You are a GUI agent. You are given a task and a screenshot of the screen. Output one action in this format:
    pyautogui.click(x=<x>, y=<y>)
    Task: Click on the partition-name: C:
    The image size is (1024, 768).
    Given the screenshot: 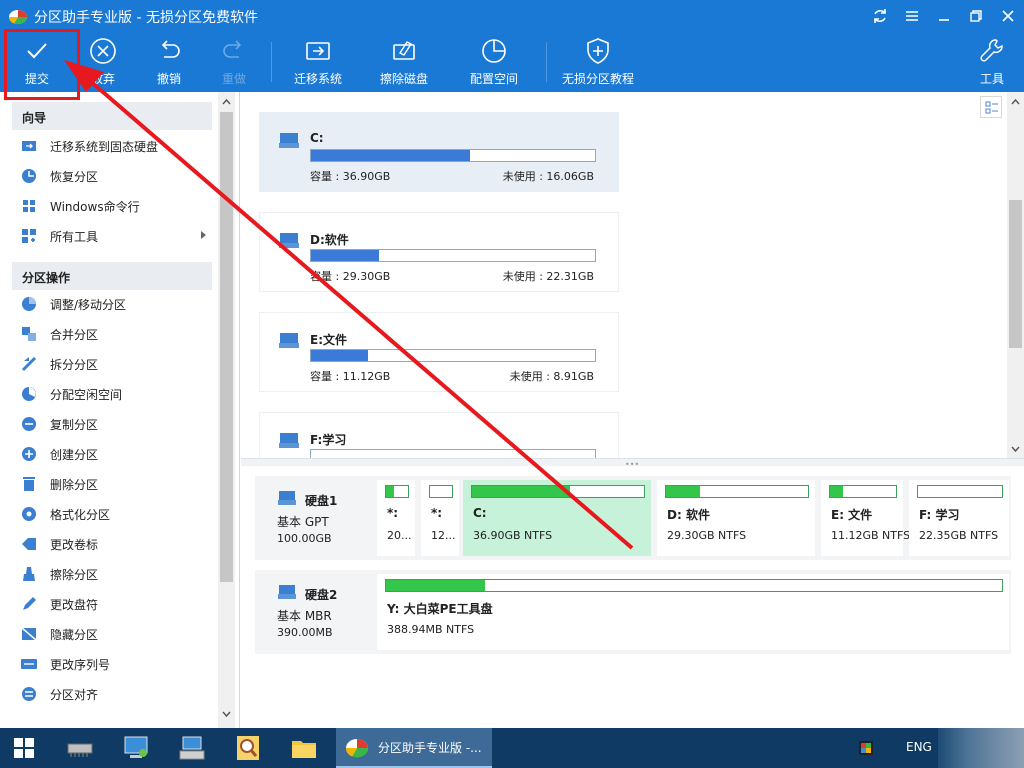 What is the action you would take?
    pyautogui.click(x=480, y=513)
    